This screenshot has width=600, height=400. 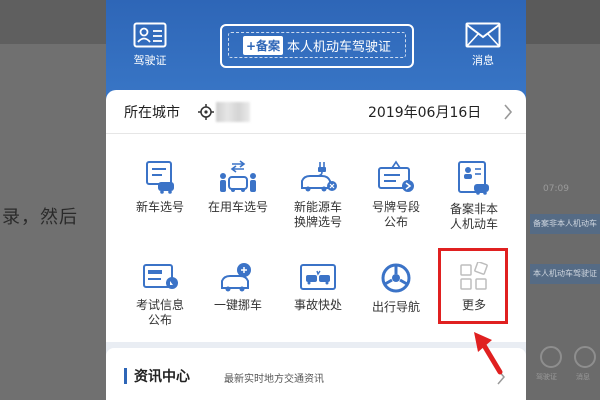 I want to click on register-vehicle-icon, so click(x=473, y=178).